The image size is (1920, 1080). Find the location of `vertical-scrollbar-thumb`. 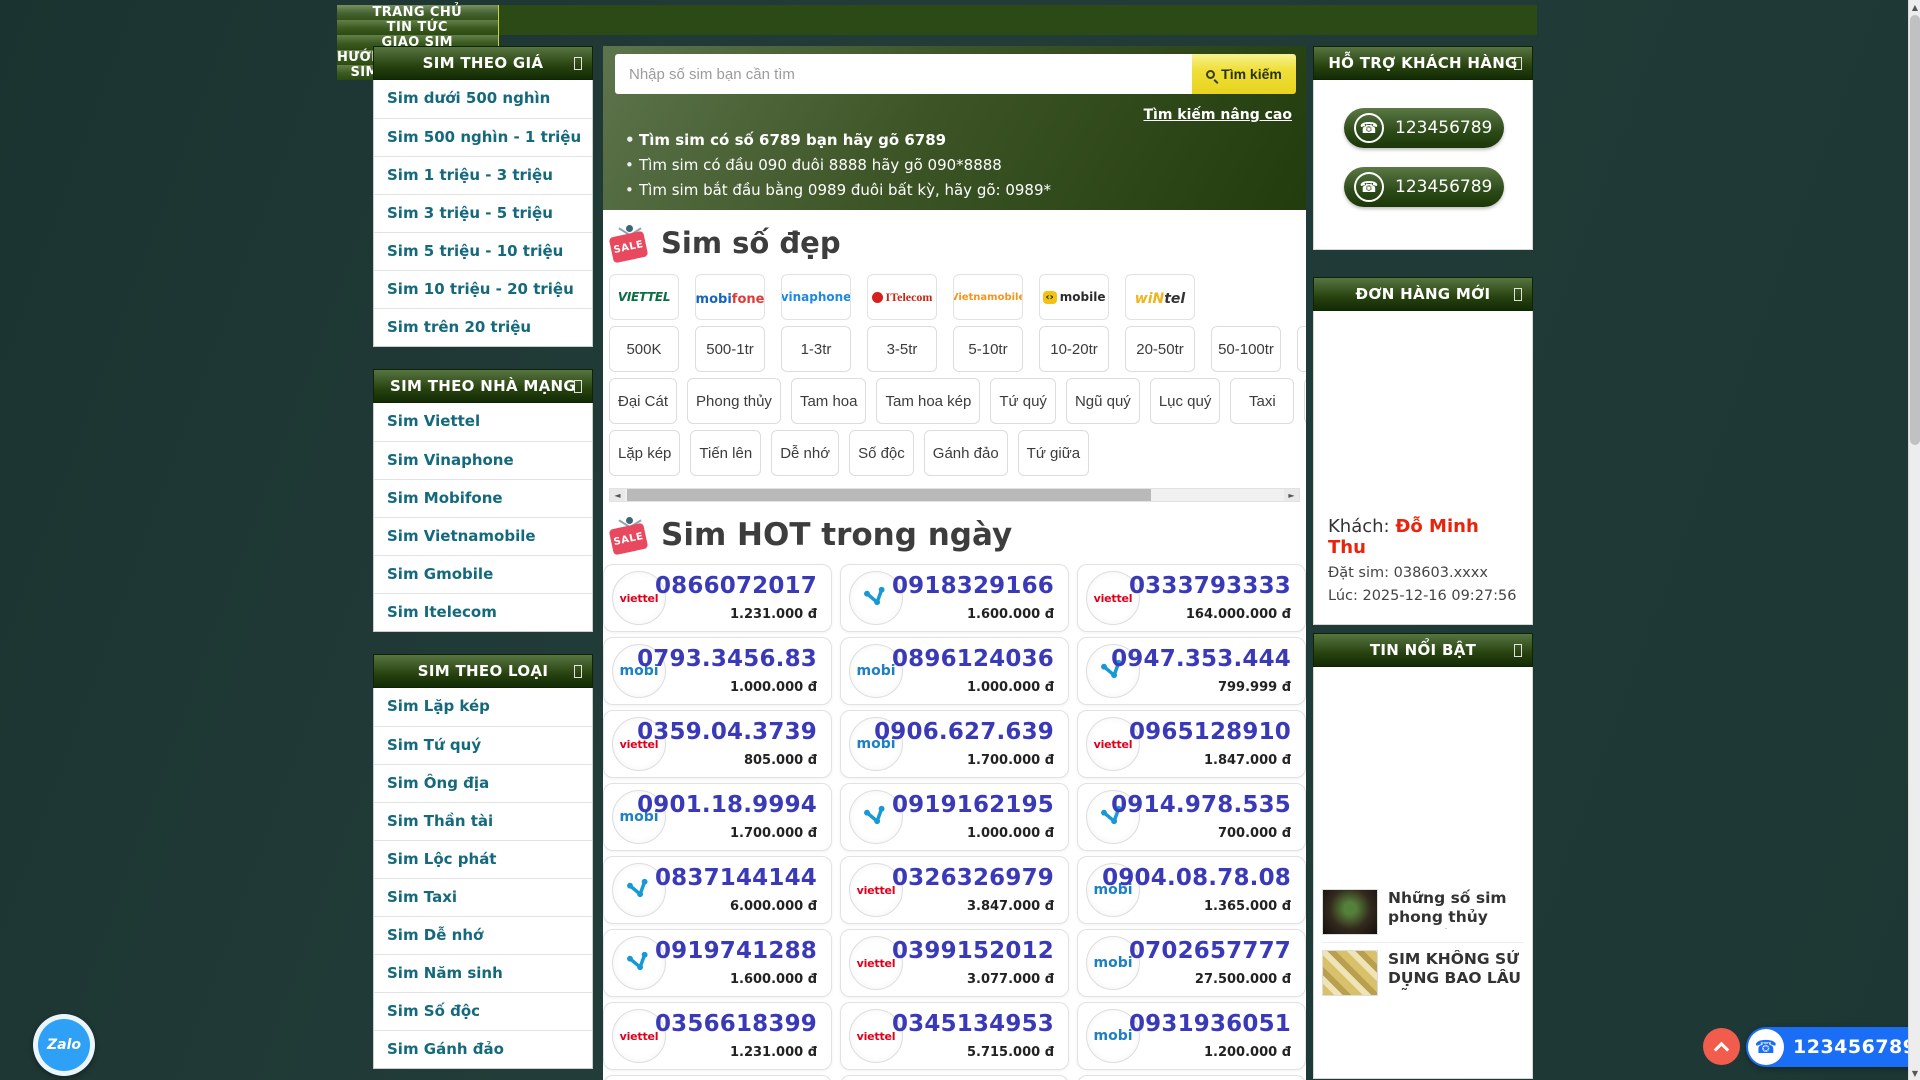

vertical-scrollbar-thumb is located at coordinates (1915, 230).